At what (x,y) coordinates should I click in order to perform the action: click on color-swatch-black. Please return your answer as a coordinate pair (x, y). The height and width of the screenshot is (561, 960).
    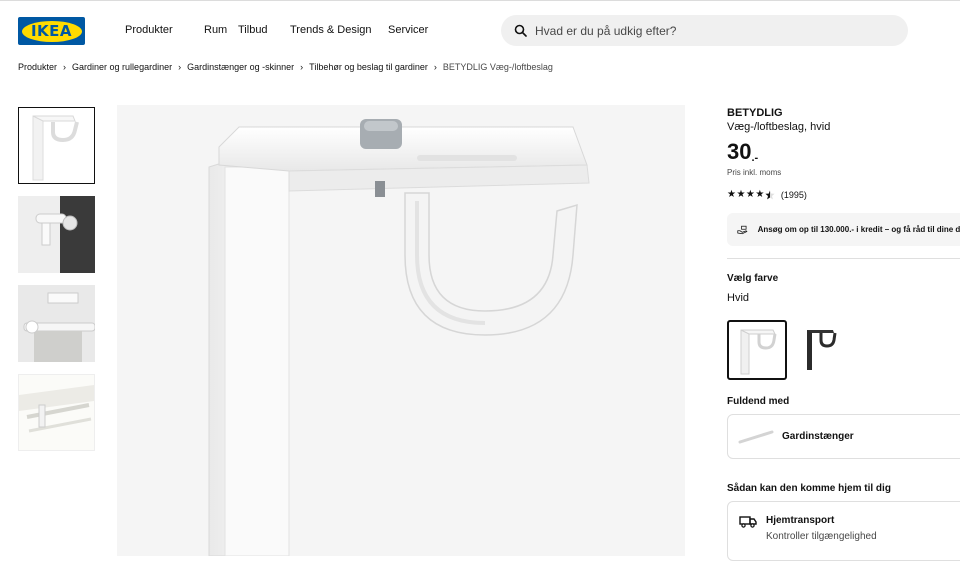
    Looking at the image, I should click on (829, 350).